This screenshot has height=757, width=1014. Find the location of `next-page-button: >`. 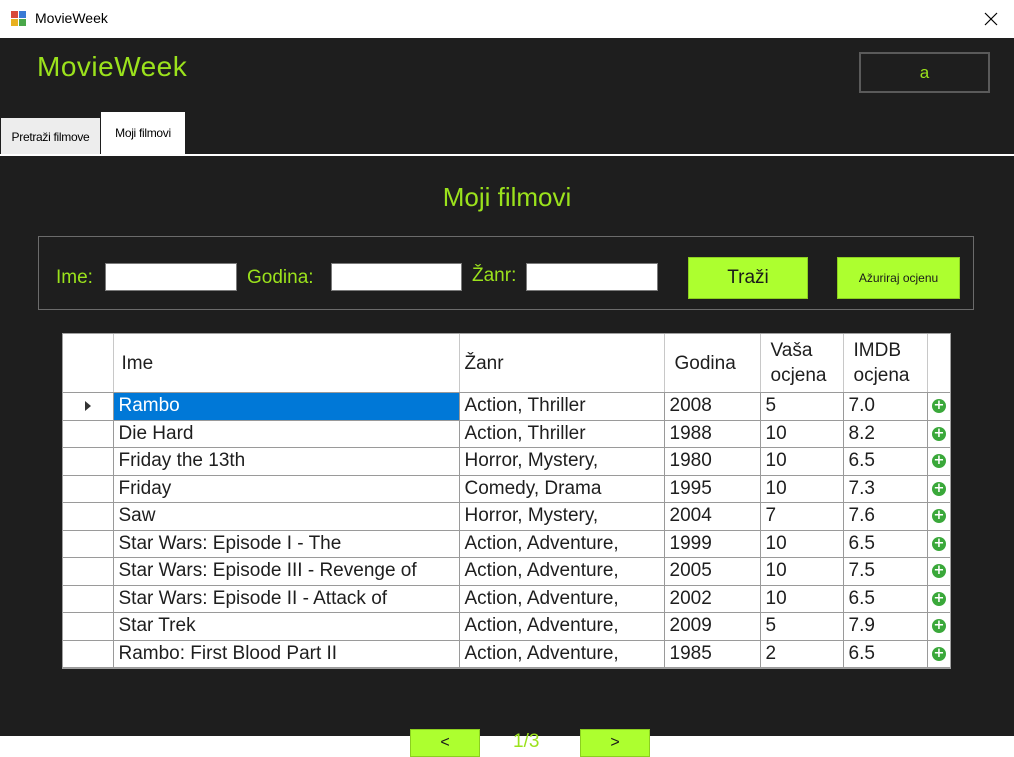

next-page-button: > is located at coordinates (615, 743).